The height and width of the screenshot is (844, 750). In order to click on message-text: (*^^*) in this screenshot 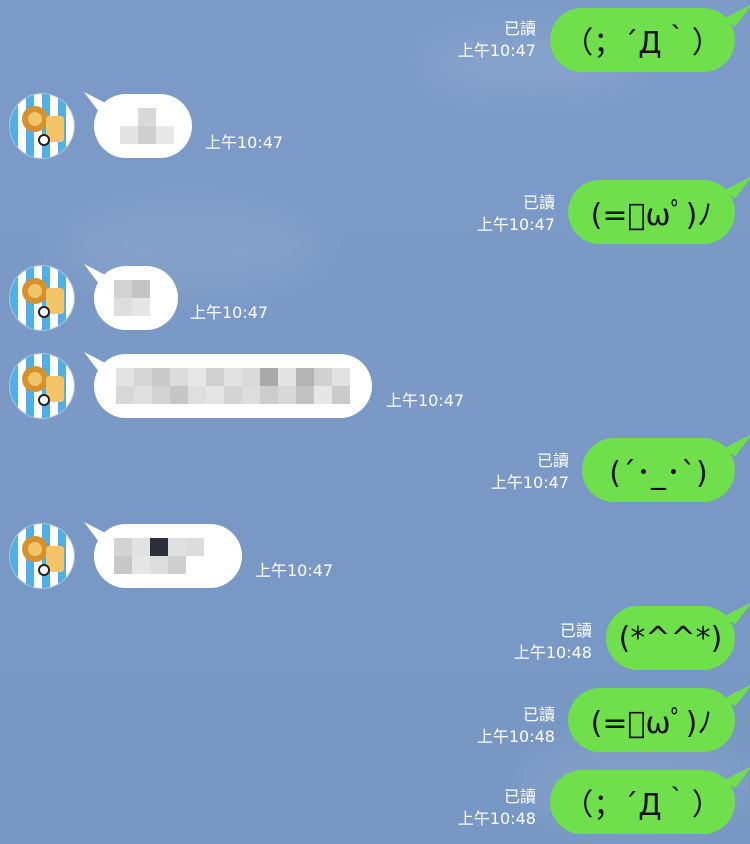, I will do `click(670, 638)`.